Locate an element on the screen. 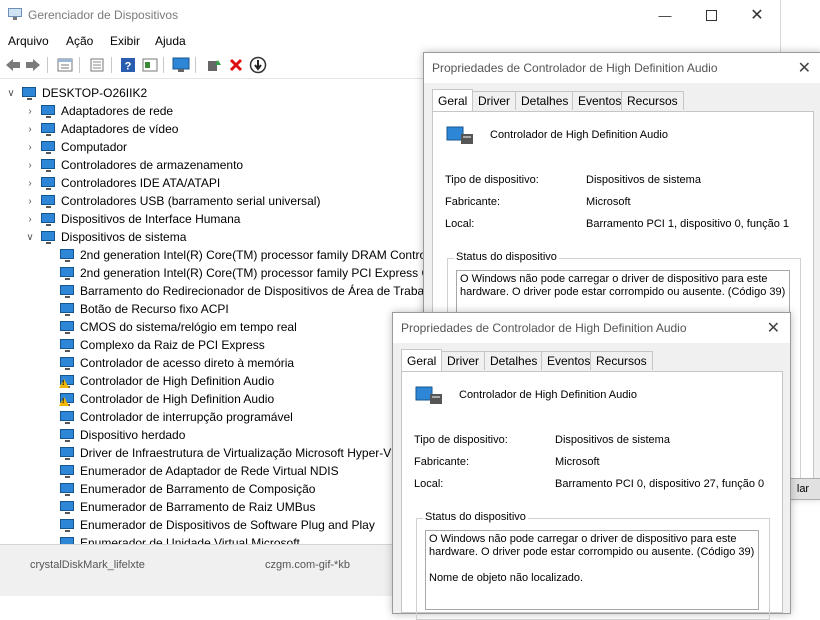 This screenshot has width=820, height=620. help-button: ? is located at coordinates (128, 65).